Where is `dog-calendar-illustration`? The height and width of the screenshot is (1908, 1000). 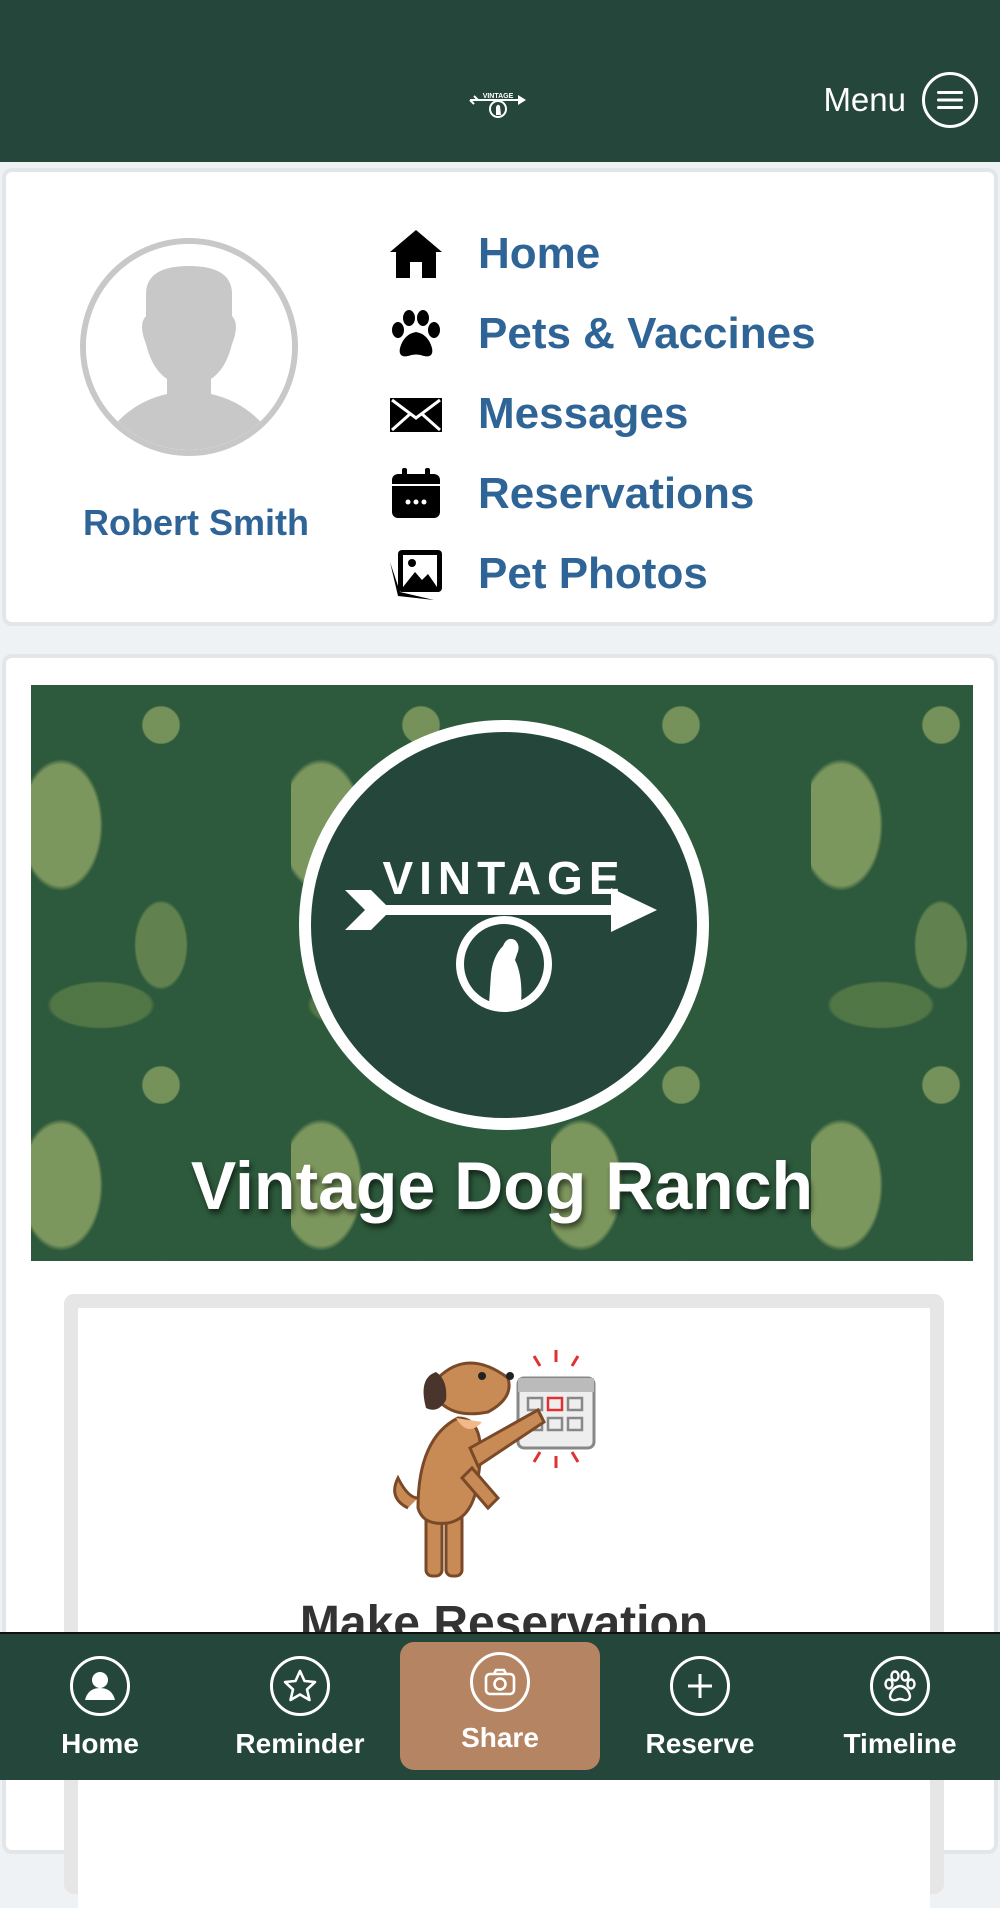 dog-calendar-illustration is located at coordinates (493, 1463).